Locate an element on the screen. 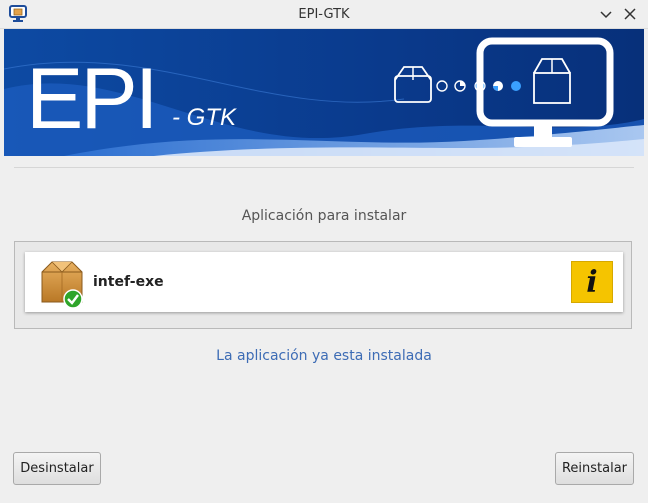 The width and height of the screenshot is (648, 503). window-title: EPI-GTK is located at coordinates (324, 14).